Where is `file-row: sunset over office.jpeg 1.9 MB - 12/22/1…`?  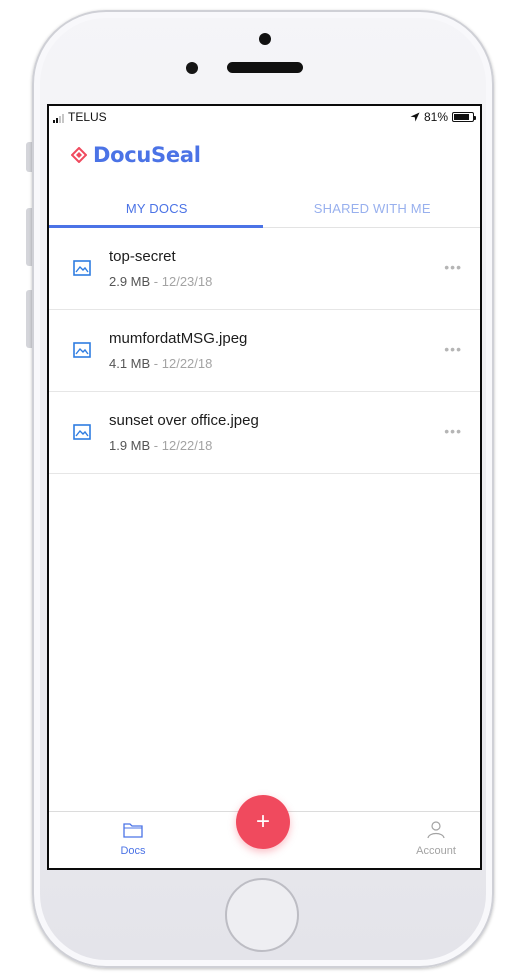 file-row: sunset over office.jpeg 1.9 MB - 12/22/1… is located at coordinates (264, 433).